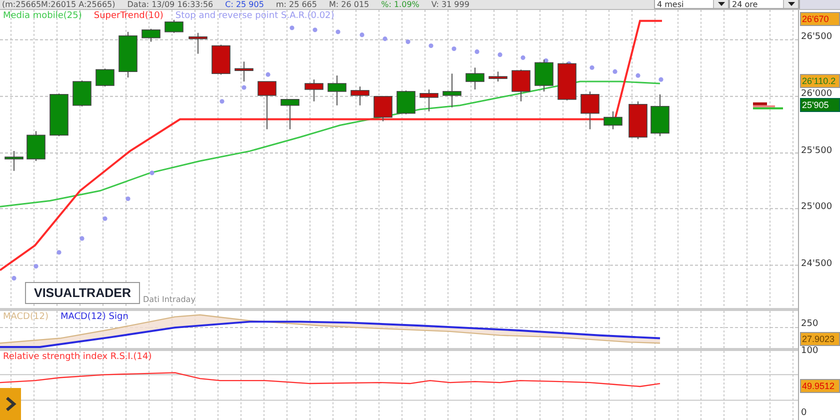 Image resolution: width=840 pixels, height=420 pixels. Describe the element at coordinates (820, 386) in the screenshot. I see `price-tag: 49.9512` at that location.